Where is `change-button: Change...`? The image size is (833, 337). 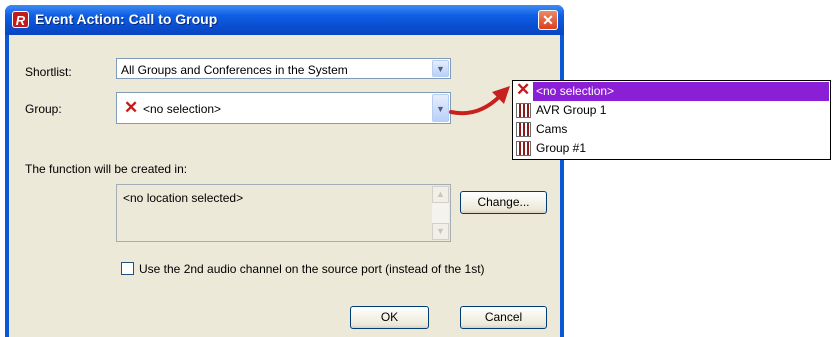 change-button: Change... is located at coordinates (503, 202).